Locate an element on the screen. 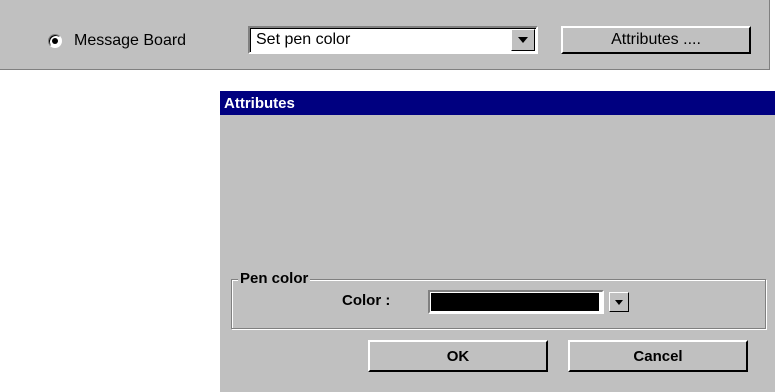  message-board-label: Message Board is located at coordinates (130, 40).